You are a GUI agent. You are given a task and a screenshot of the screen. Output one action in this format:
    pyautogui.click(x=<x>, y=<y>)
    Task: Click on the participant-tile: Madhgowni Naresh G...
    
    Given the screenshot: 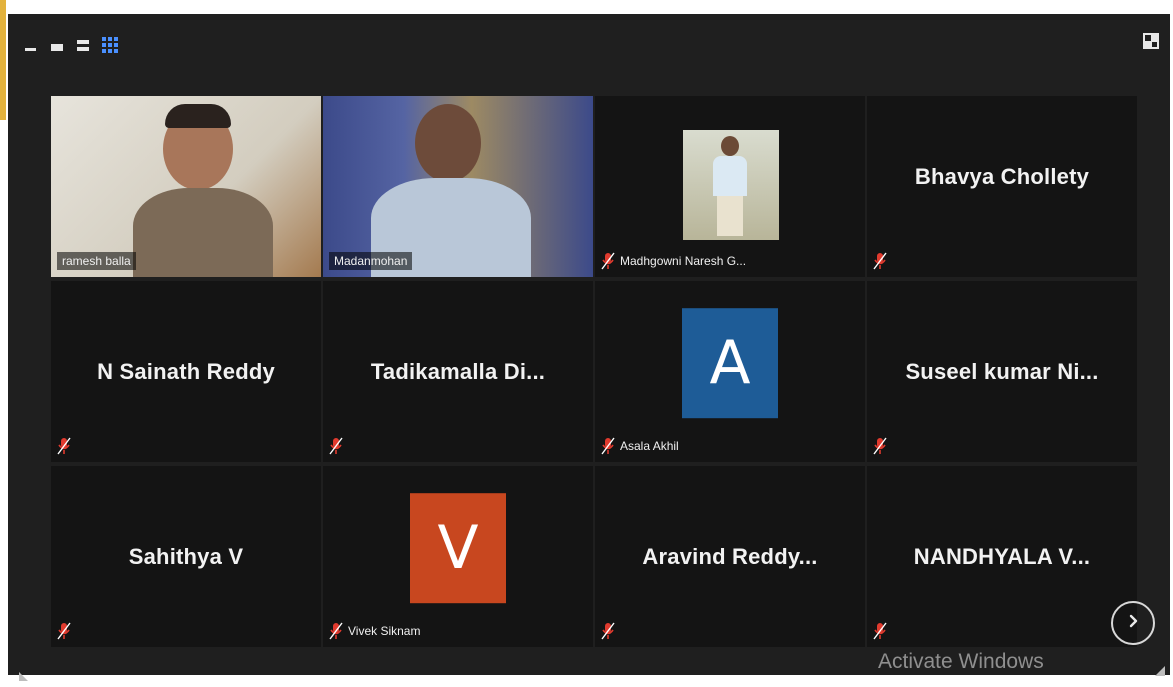 What is the action you would take?
    pyautogui.click(x=730, y=186)
    